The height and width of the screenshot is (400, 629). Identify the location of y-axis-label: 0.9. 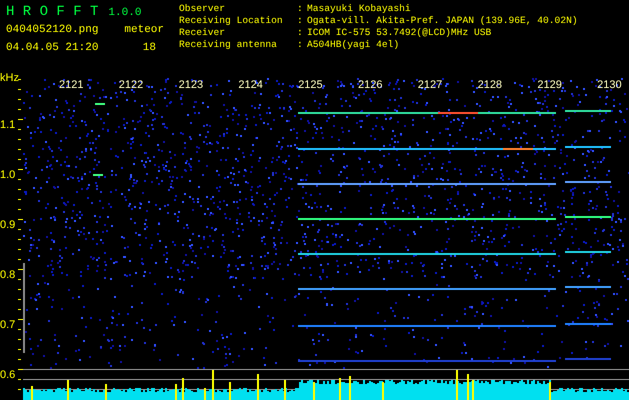
(8, 225).